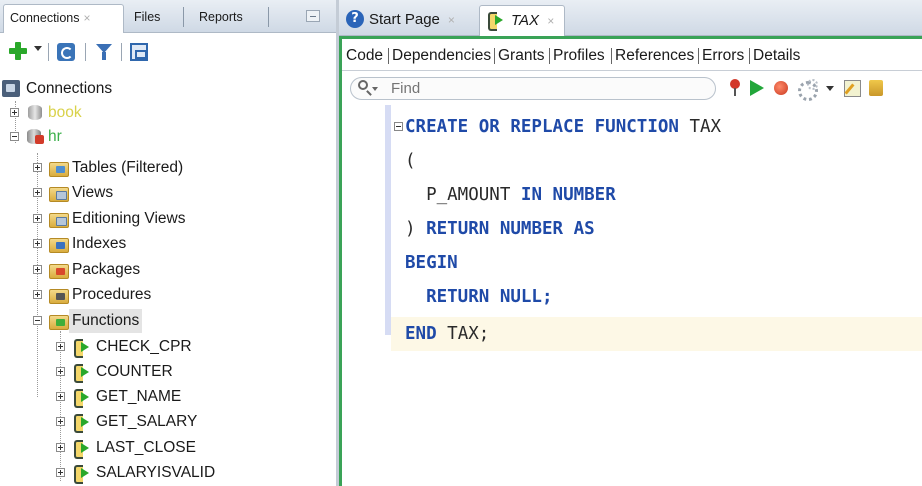  Describe the element at coordinates (441, 57) in the screenshot. I see `subtab-dependencies: Dependencies` at that location.